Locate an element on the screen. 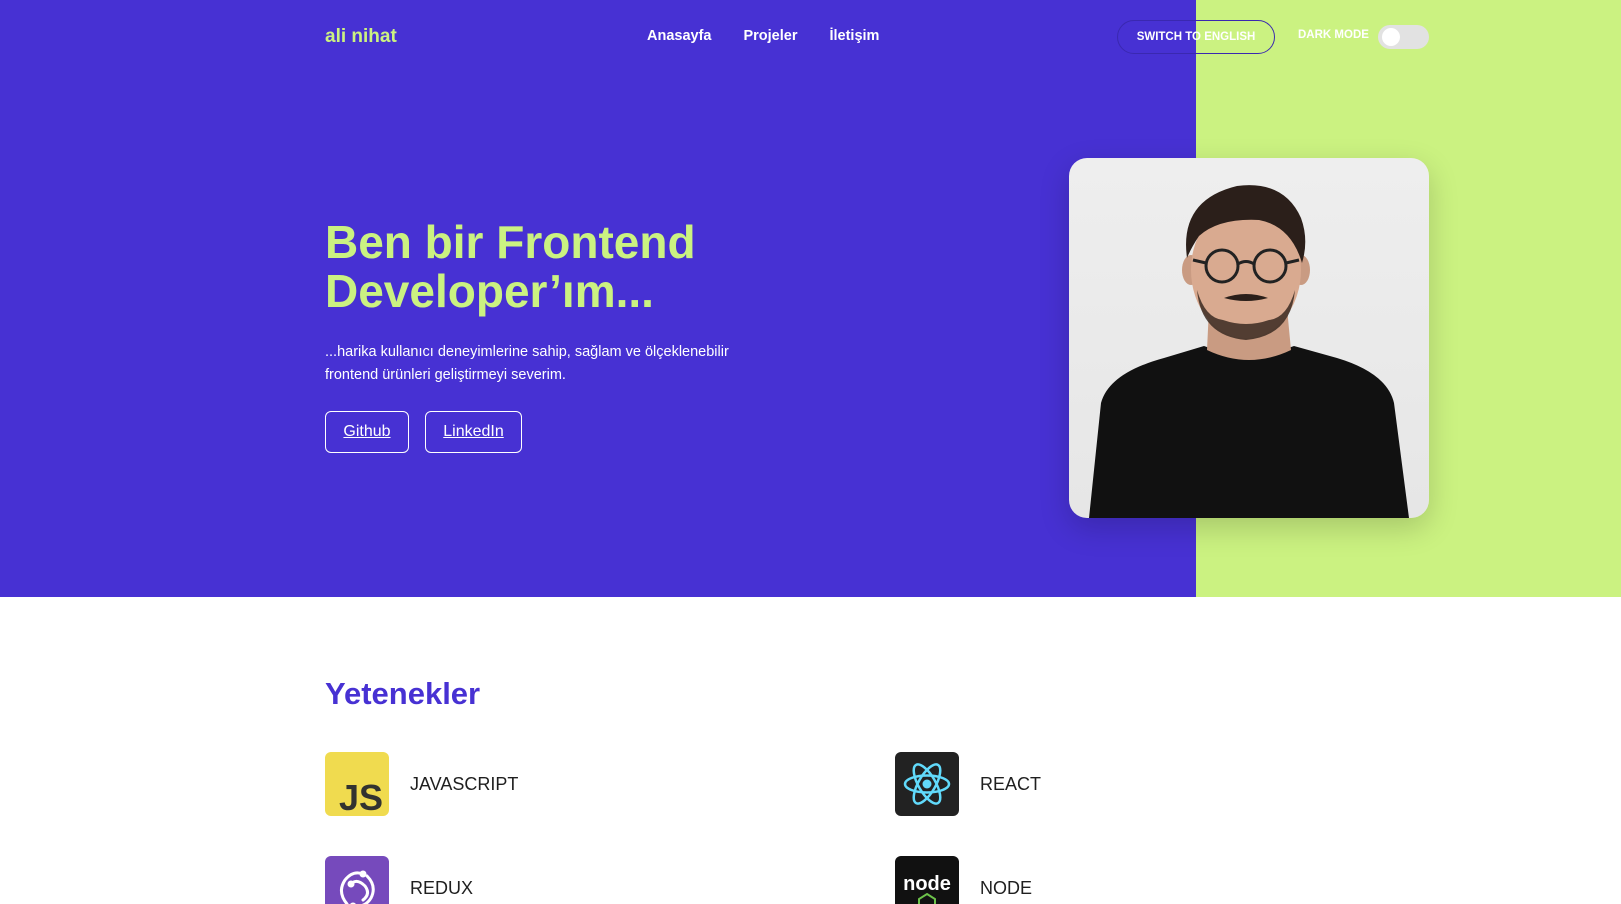 This screenshot has height=904, width=1621. skill-name: NODE is located at coordinates (1006, 887).